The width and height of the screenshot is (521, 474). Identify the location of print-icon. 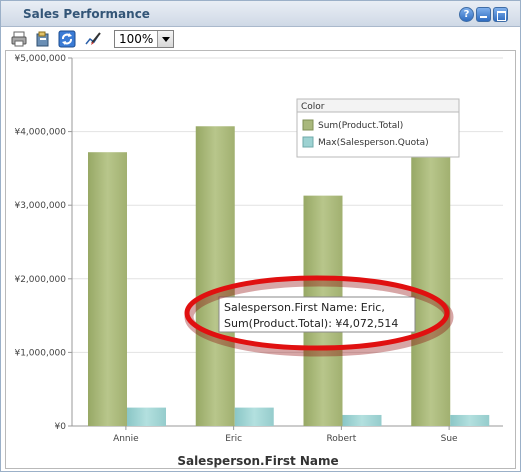
(19, 39).